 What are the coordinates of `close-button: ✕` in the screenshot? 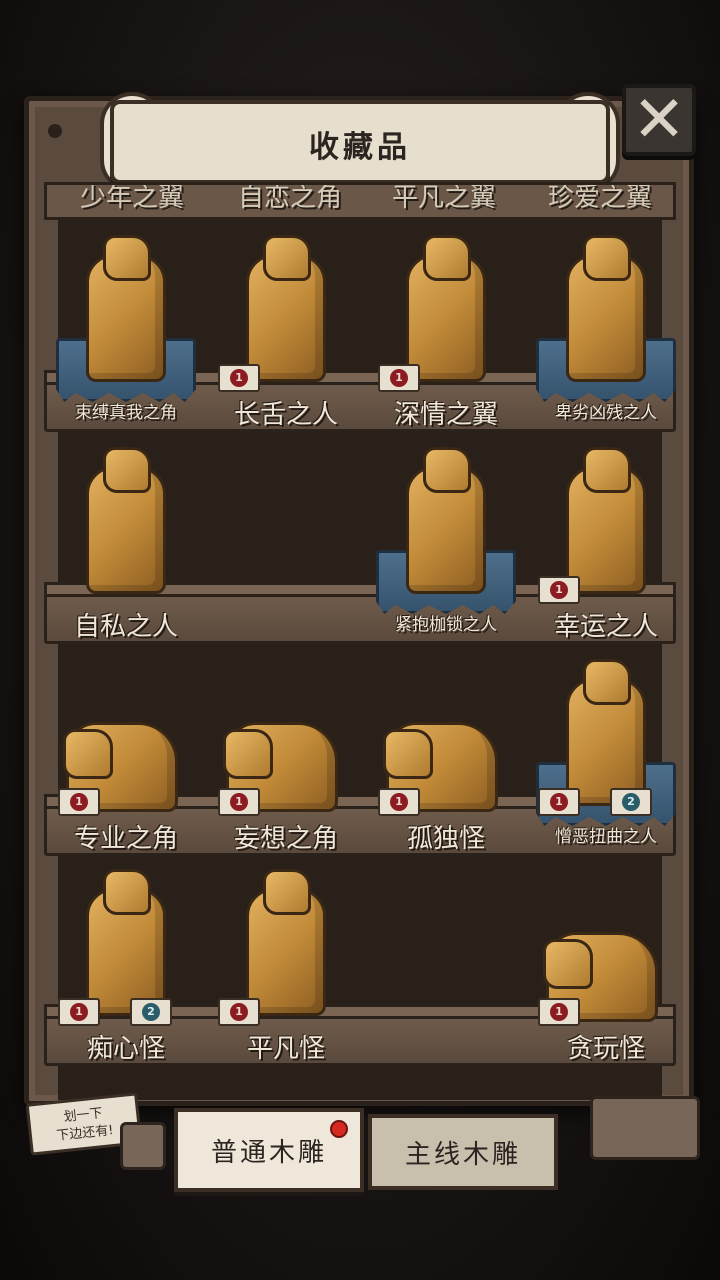 It's located at (659, 120).